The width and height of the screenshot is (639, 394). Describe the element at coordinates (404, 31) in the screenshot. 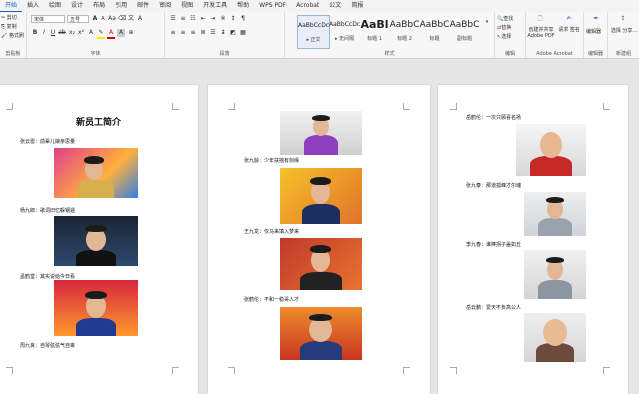

I see `style-heading-2: AaBbC 标题 2` at that location.